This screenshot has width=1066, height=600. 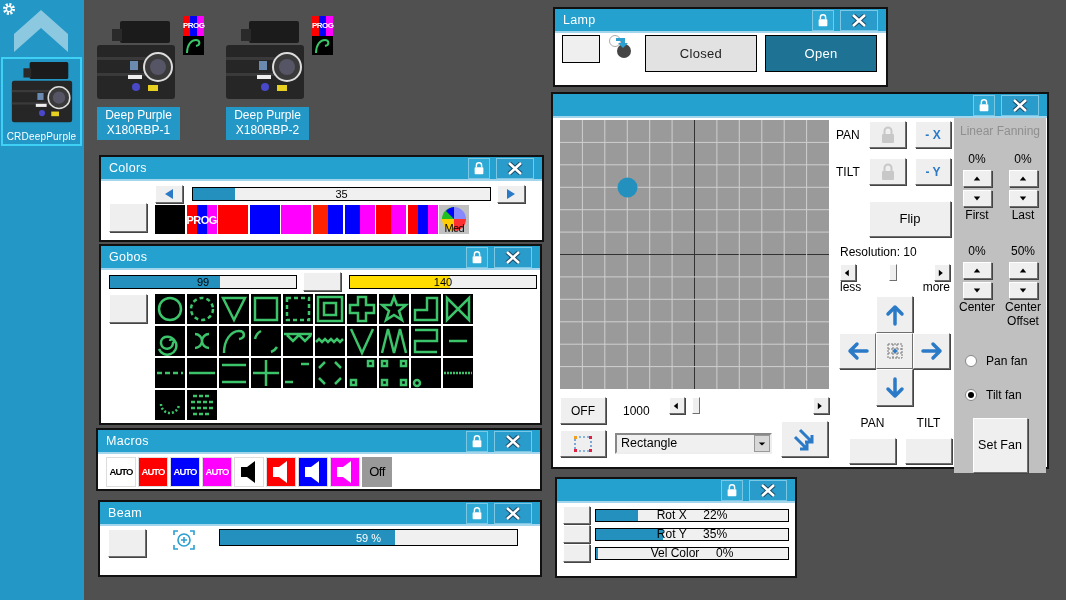 What do you see at coordinates (942, 272) in the screenshot?
I see `more-button` at bounding box center [942, 272].